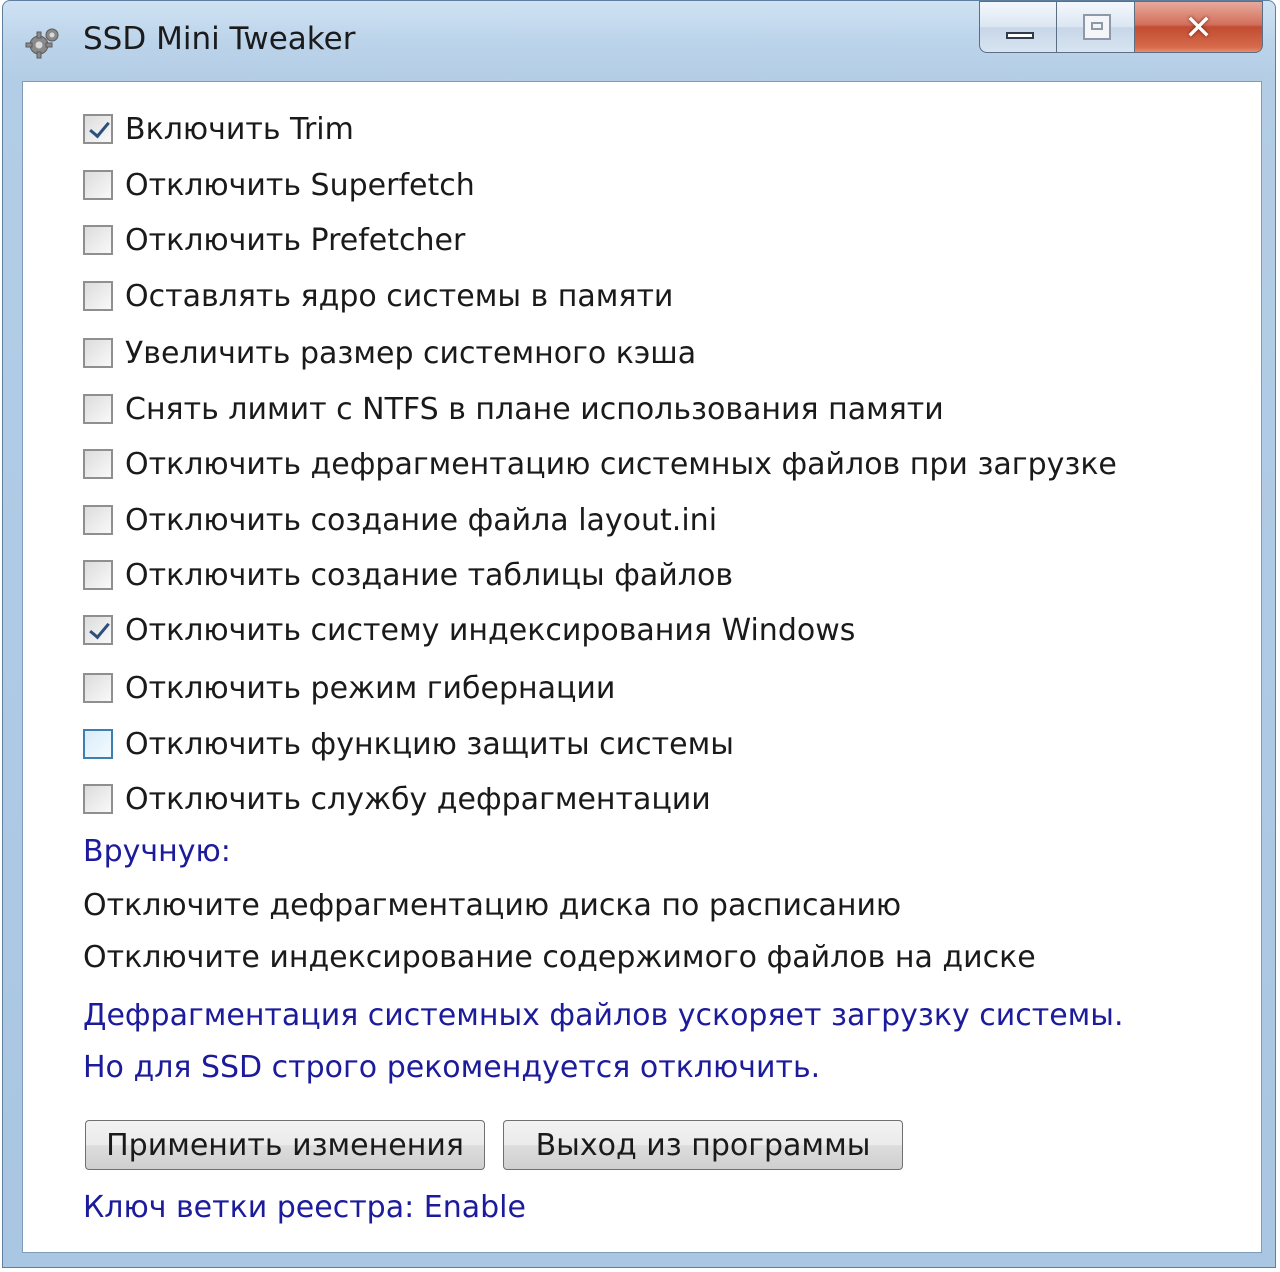  I want to click on option-row: Отключить службу дефрагментации, so click(397, 799).